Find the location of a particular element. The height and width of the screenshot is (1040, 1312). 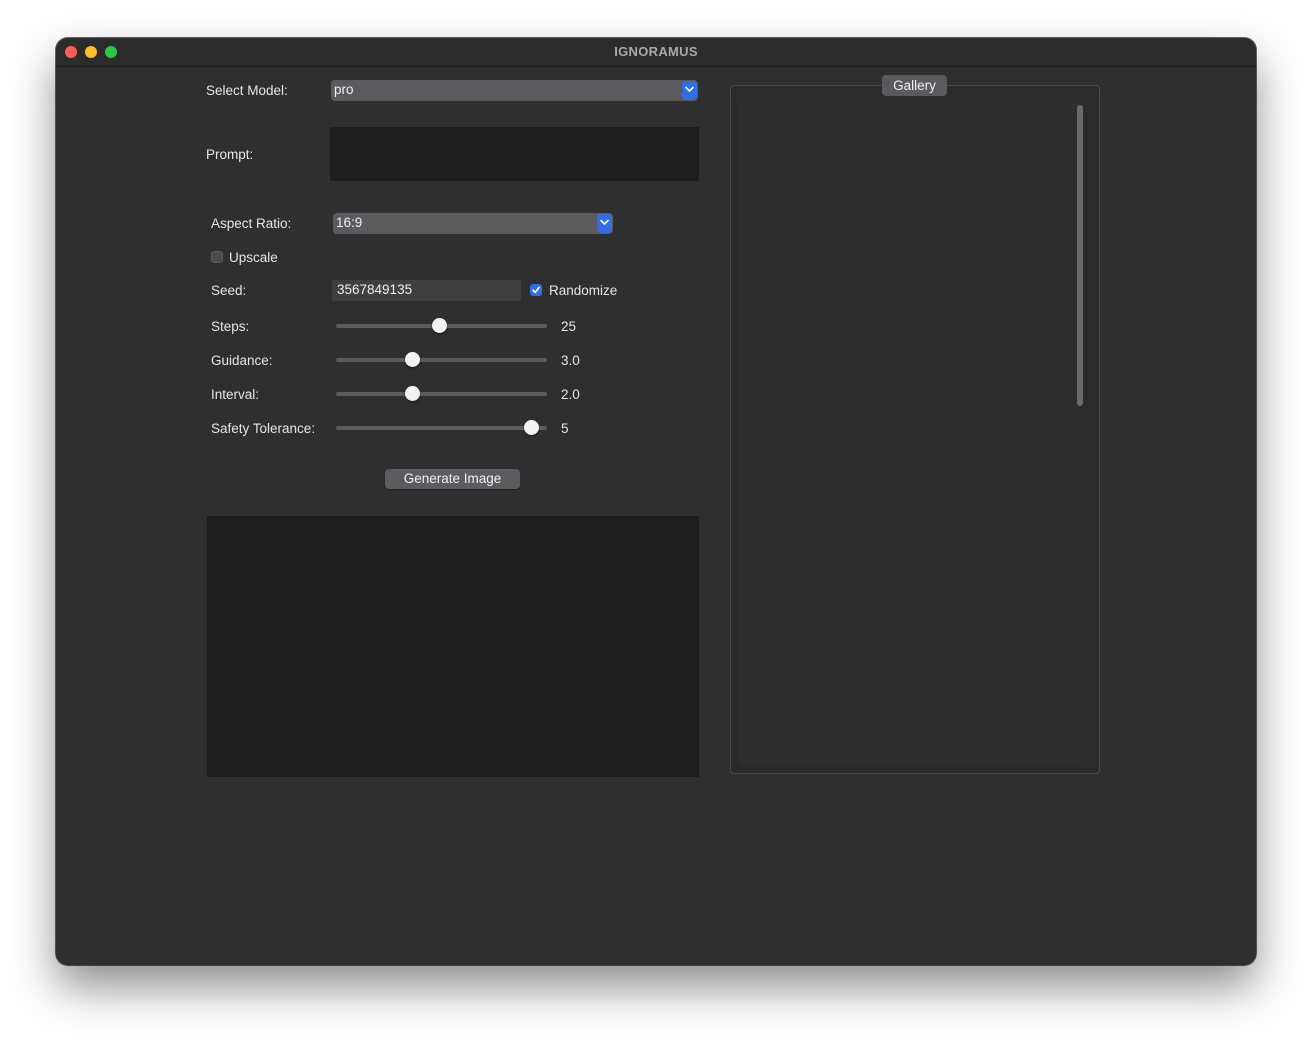

randomize-checkbox is located at coordinates (536, 290).